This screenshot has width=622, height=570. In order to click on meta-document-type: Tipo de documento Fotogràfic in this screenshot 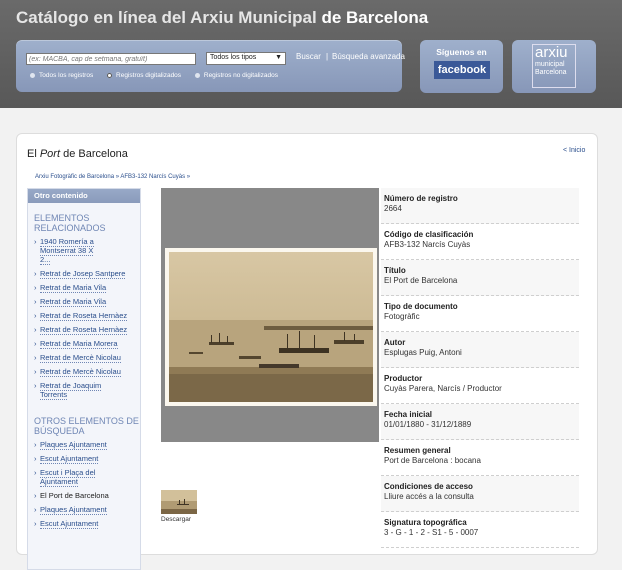, I will do `click(480, 314)`.